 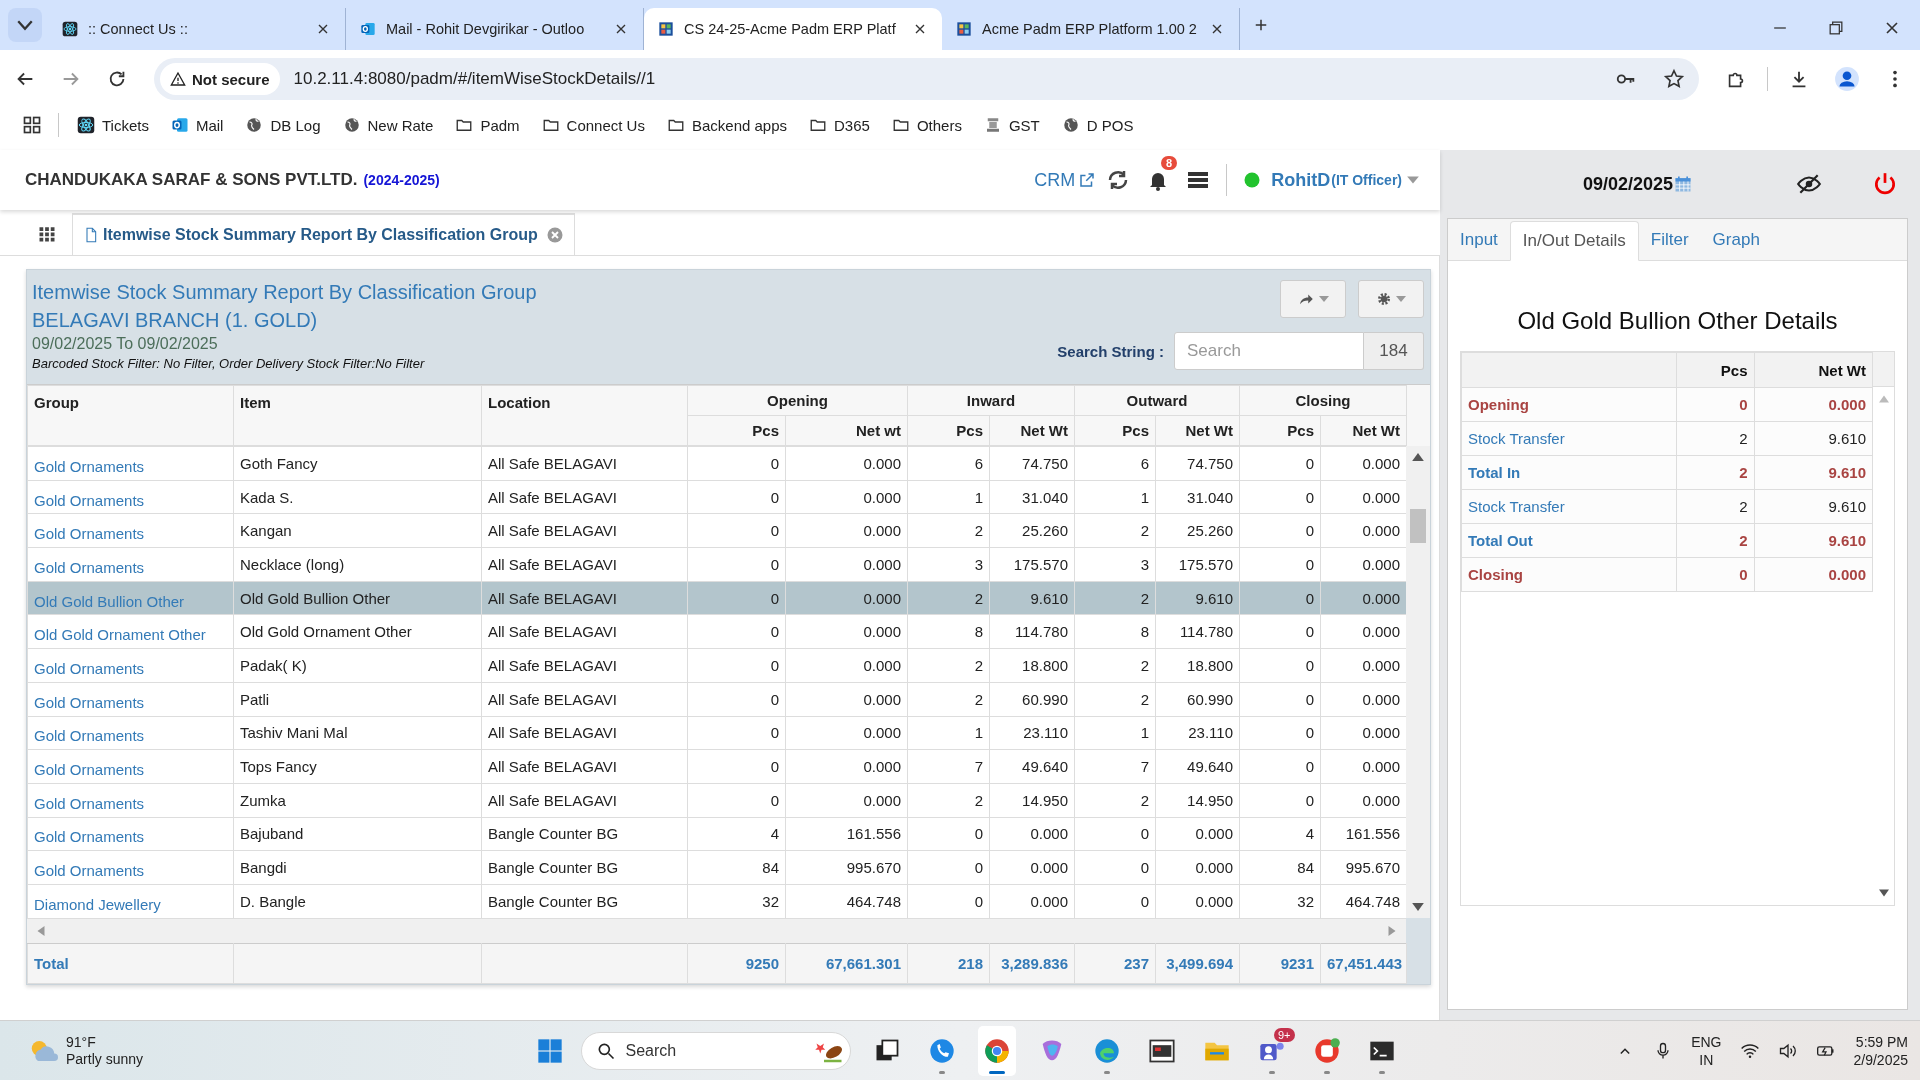 I want to click on bookmark: D365, so click(x=839, y=125).